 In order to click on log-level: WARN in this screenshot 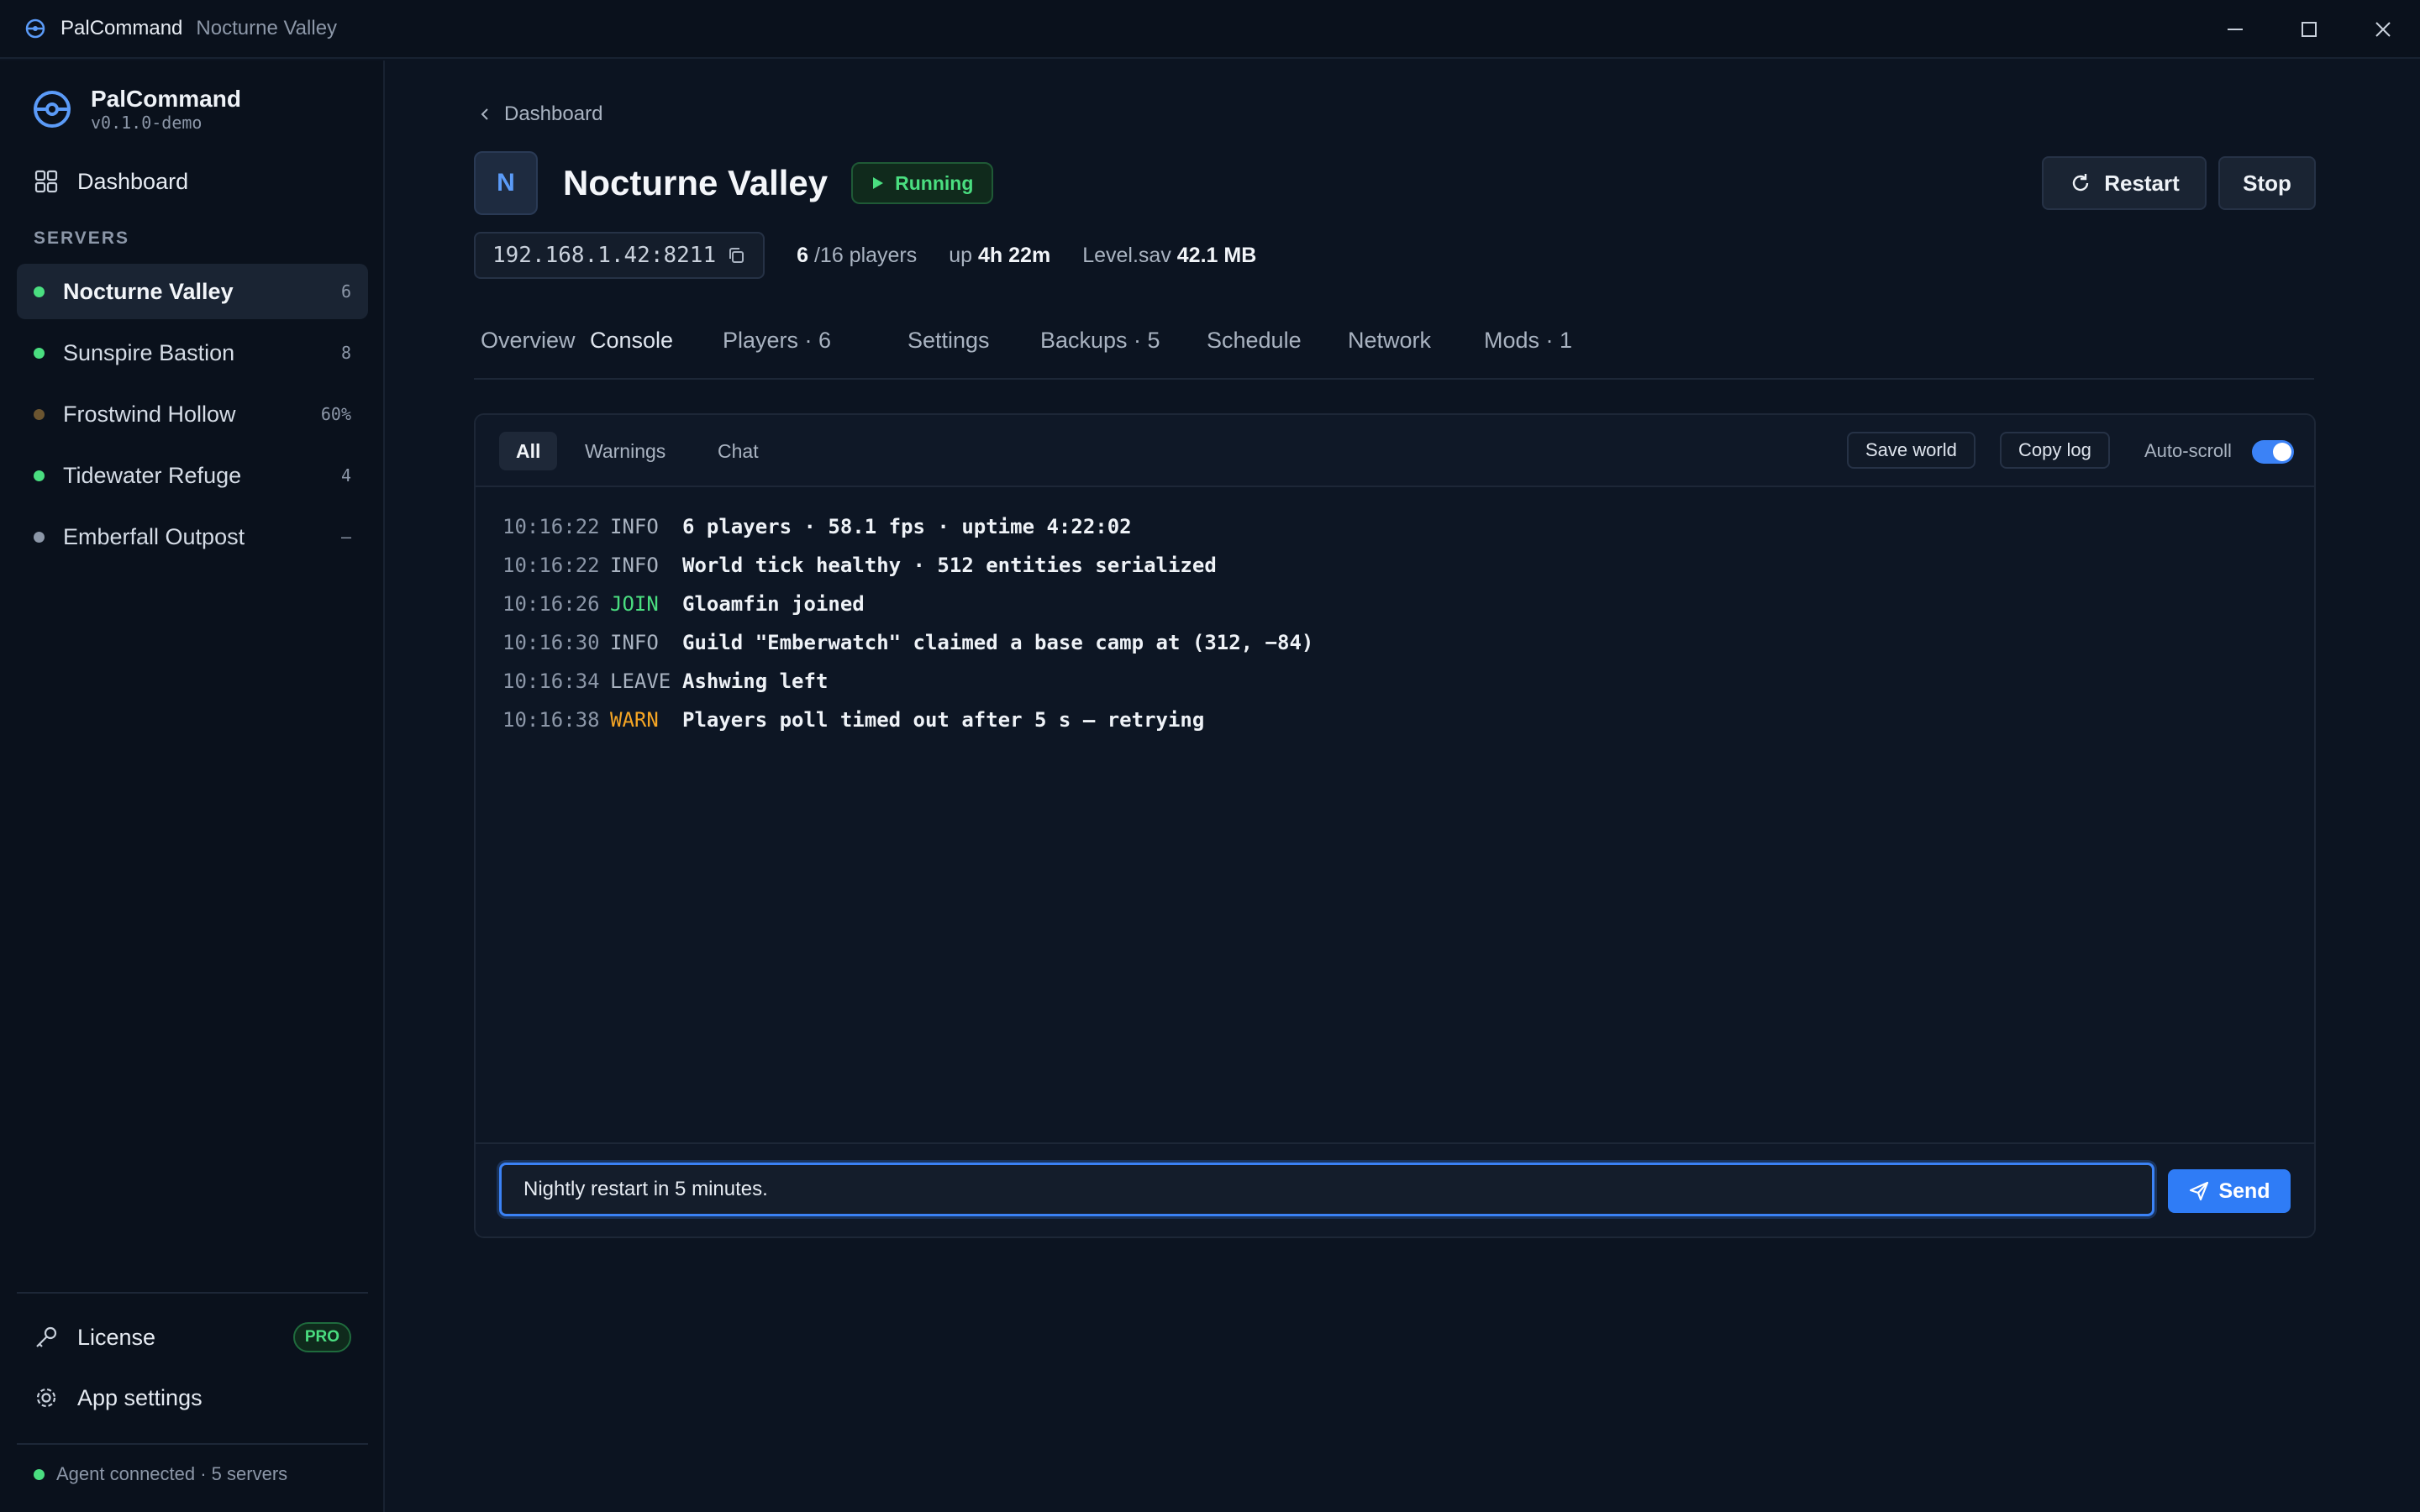, I will do `click(634, 720)`.